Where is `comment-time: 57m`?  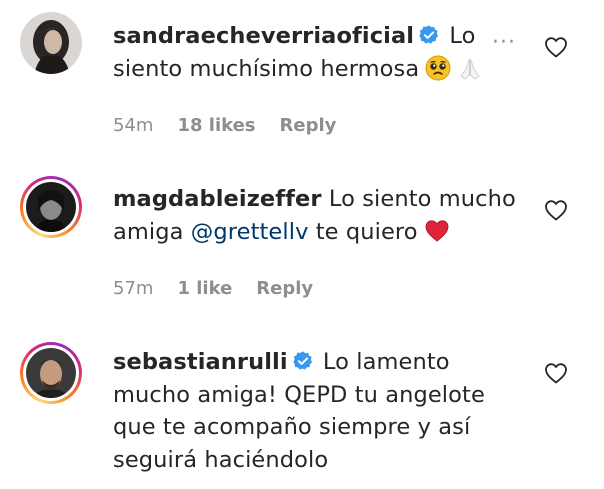 comment-time: 57m is located at coordinates (133, 288).